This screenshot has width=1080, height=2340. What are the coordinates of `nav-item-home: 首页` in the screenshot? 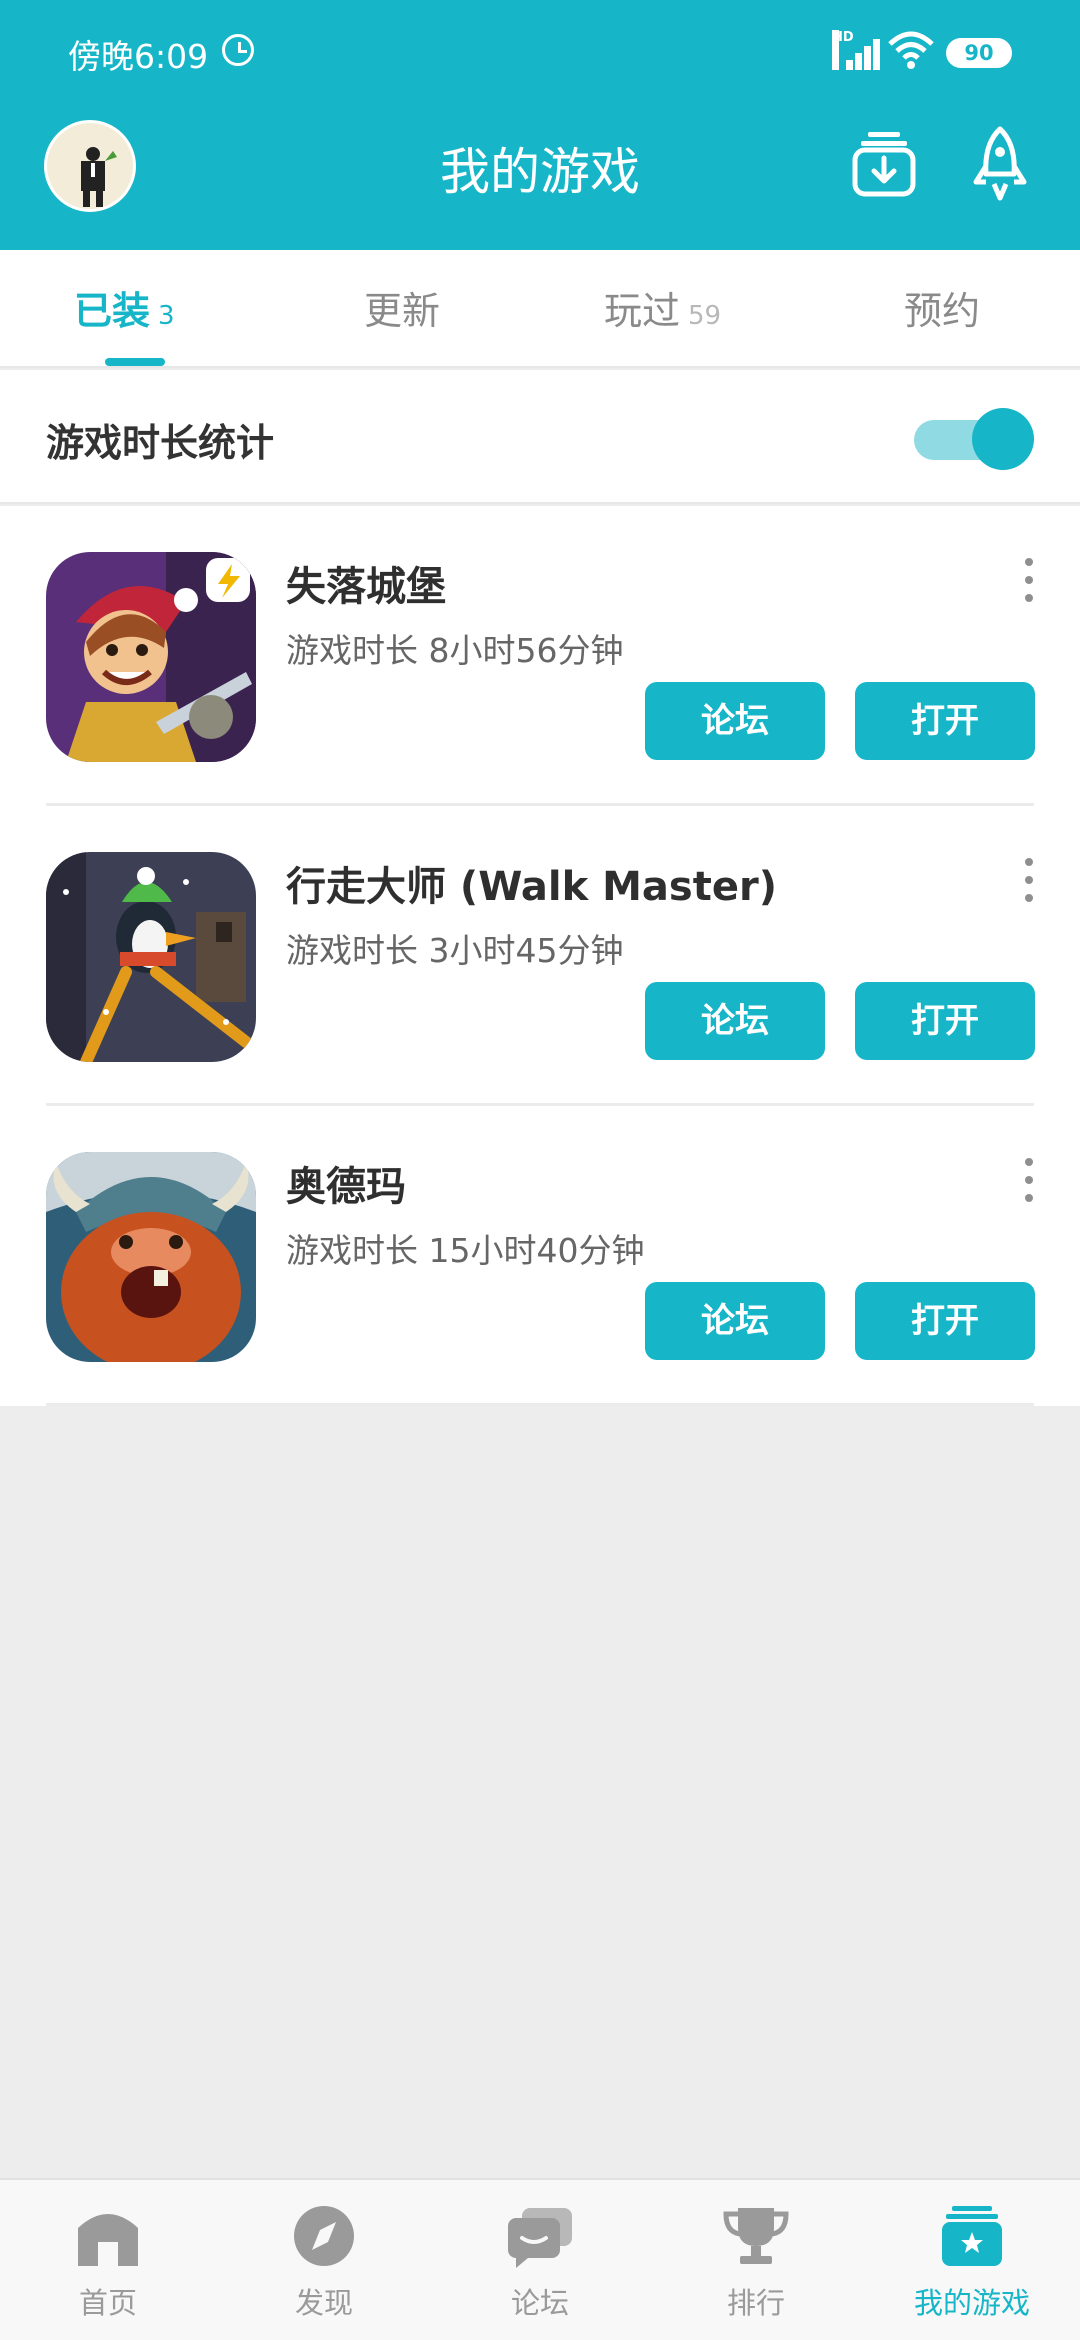 It's located at (108, 2260).